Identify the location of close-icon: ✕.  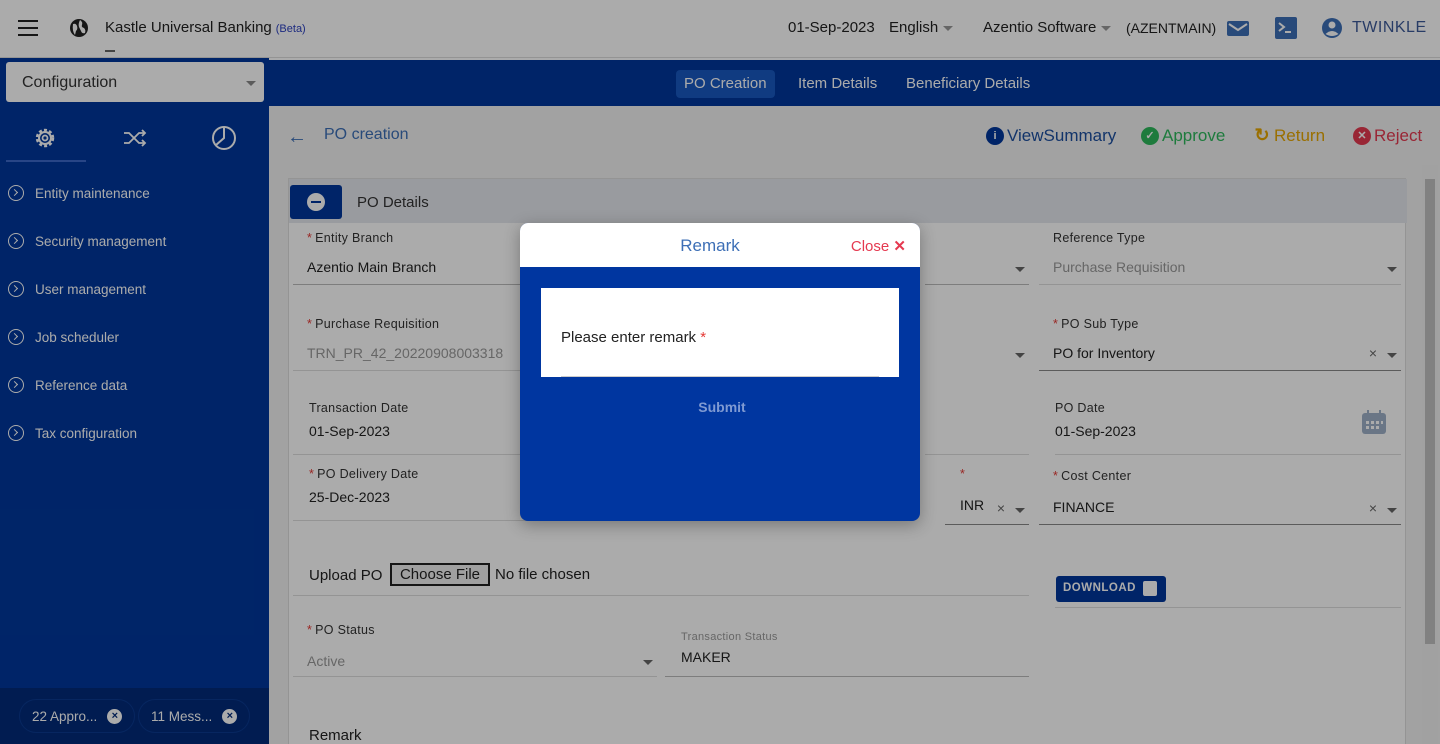
(899, 246).